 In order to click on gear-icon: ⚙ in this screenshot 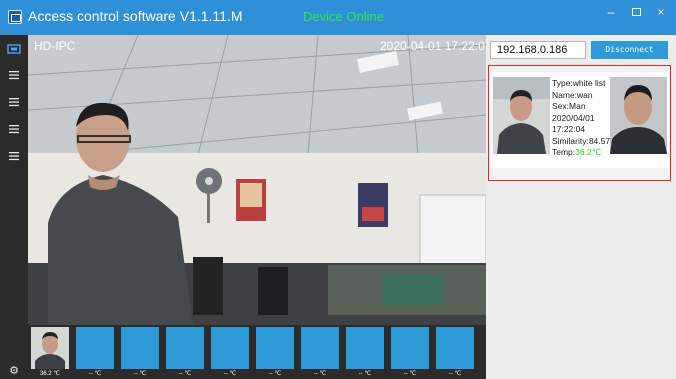, I will do `click(14, 371)`.